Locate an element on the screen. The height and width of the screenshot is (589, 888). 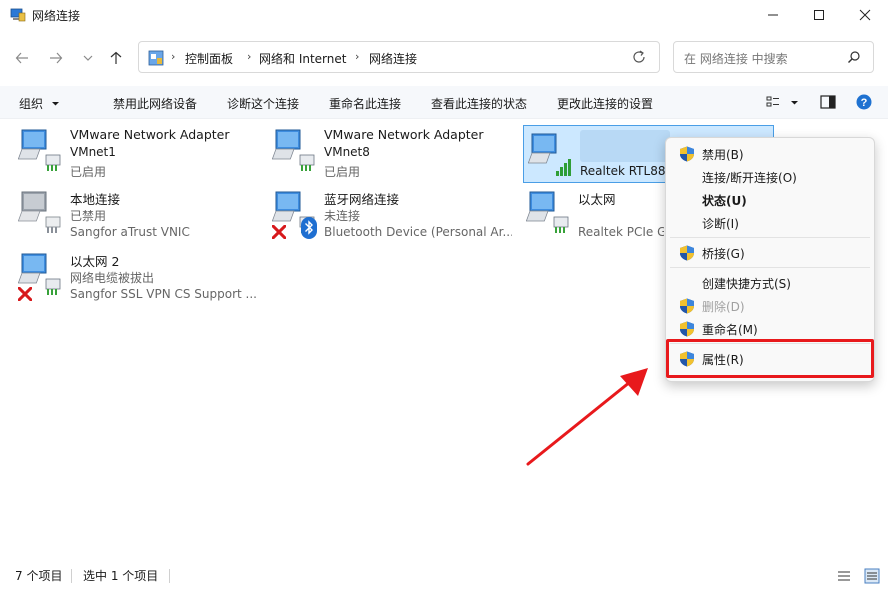
bluetooth-icon is located at coordinates (309, 228).